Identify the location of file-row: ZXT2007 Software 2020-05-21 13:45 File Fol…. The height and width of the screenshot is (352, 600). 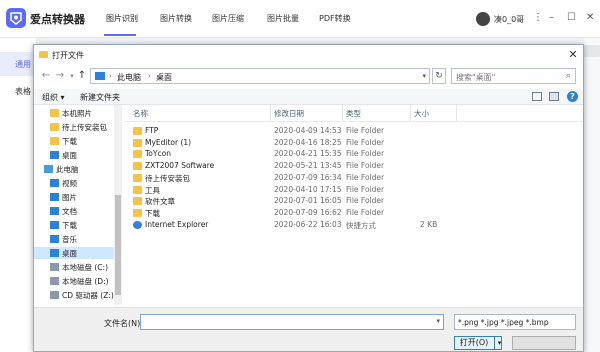
(353, 166).